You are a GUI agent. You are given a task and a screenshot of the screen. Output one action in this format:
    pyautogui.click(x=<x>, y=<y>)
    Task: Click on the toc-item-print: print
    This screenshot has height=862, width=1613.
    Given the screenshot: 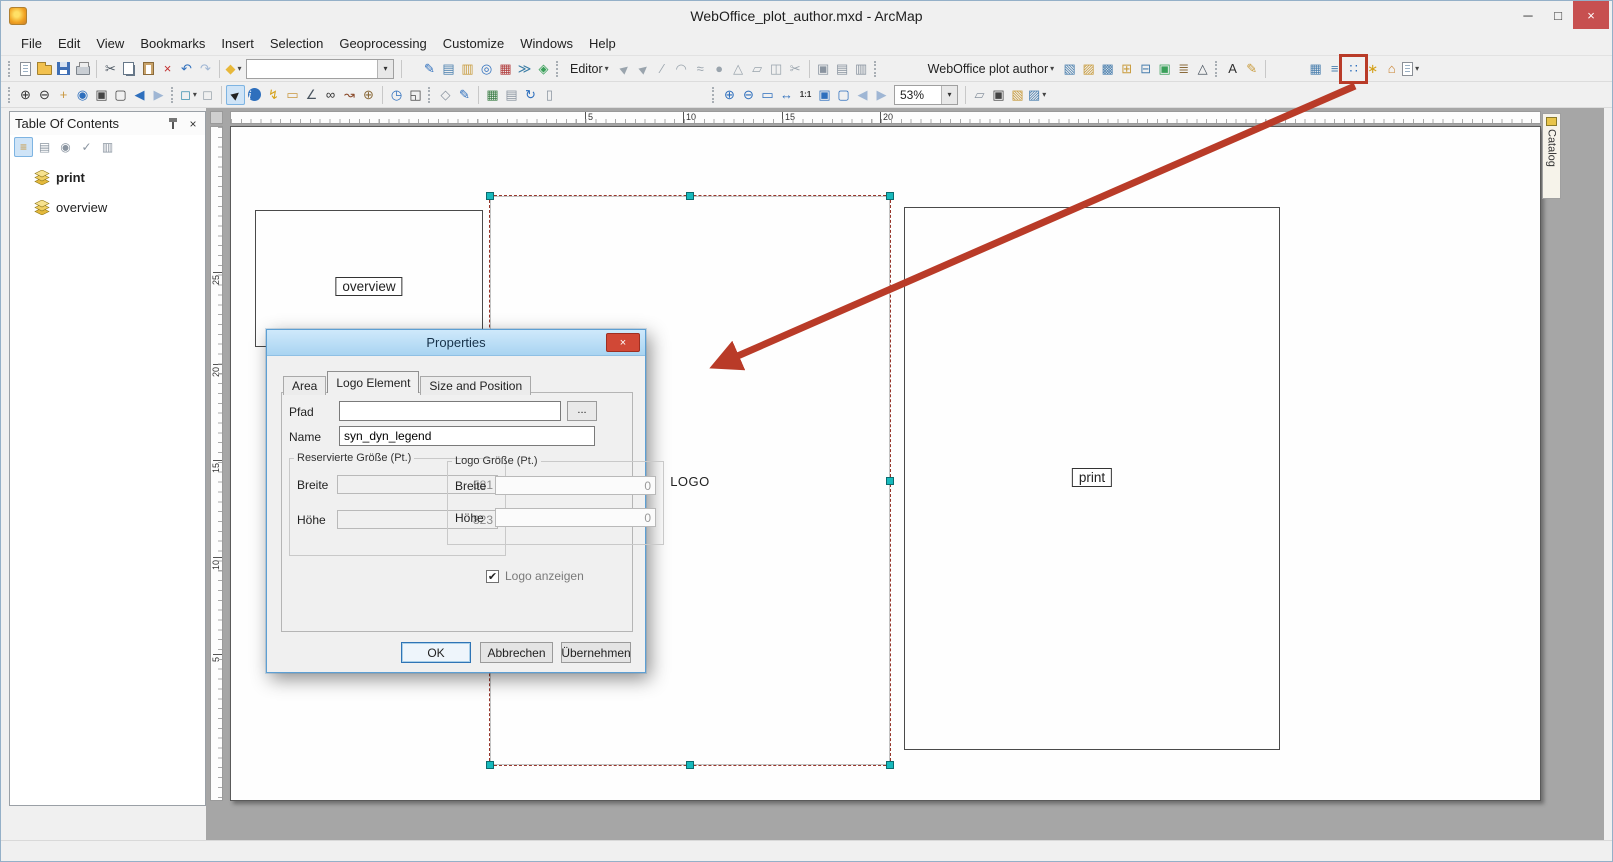 What is the action you would take?
    pyautogui.click(x=107, y=177)
    